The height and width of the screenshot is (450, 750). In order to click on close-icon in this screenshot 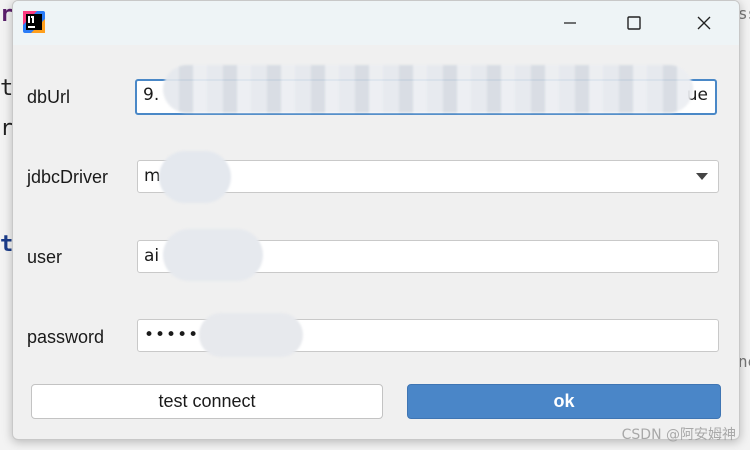, I will do `click(704, 23)`.